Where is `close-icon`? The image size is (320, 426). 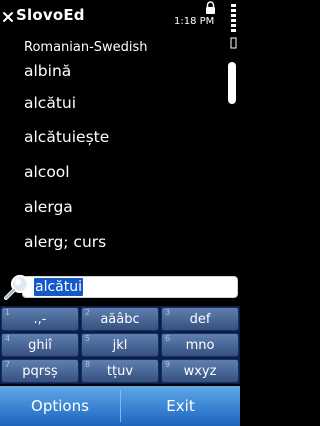 close-icon is located at coordinates (8, 17).